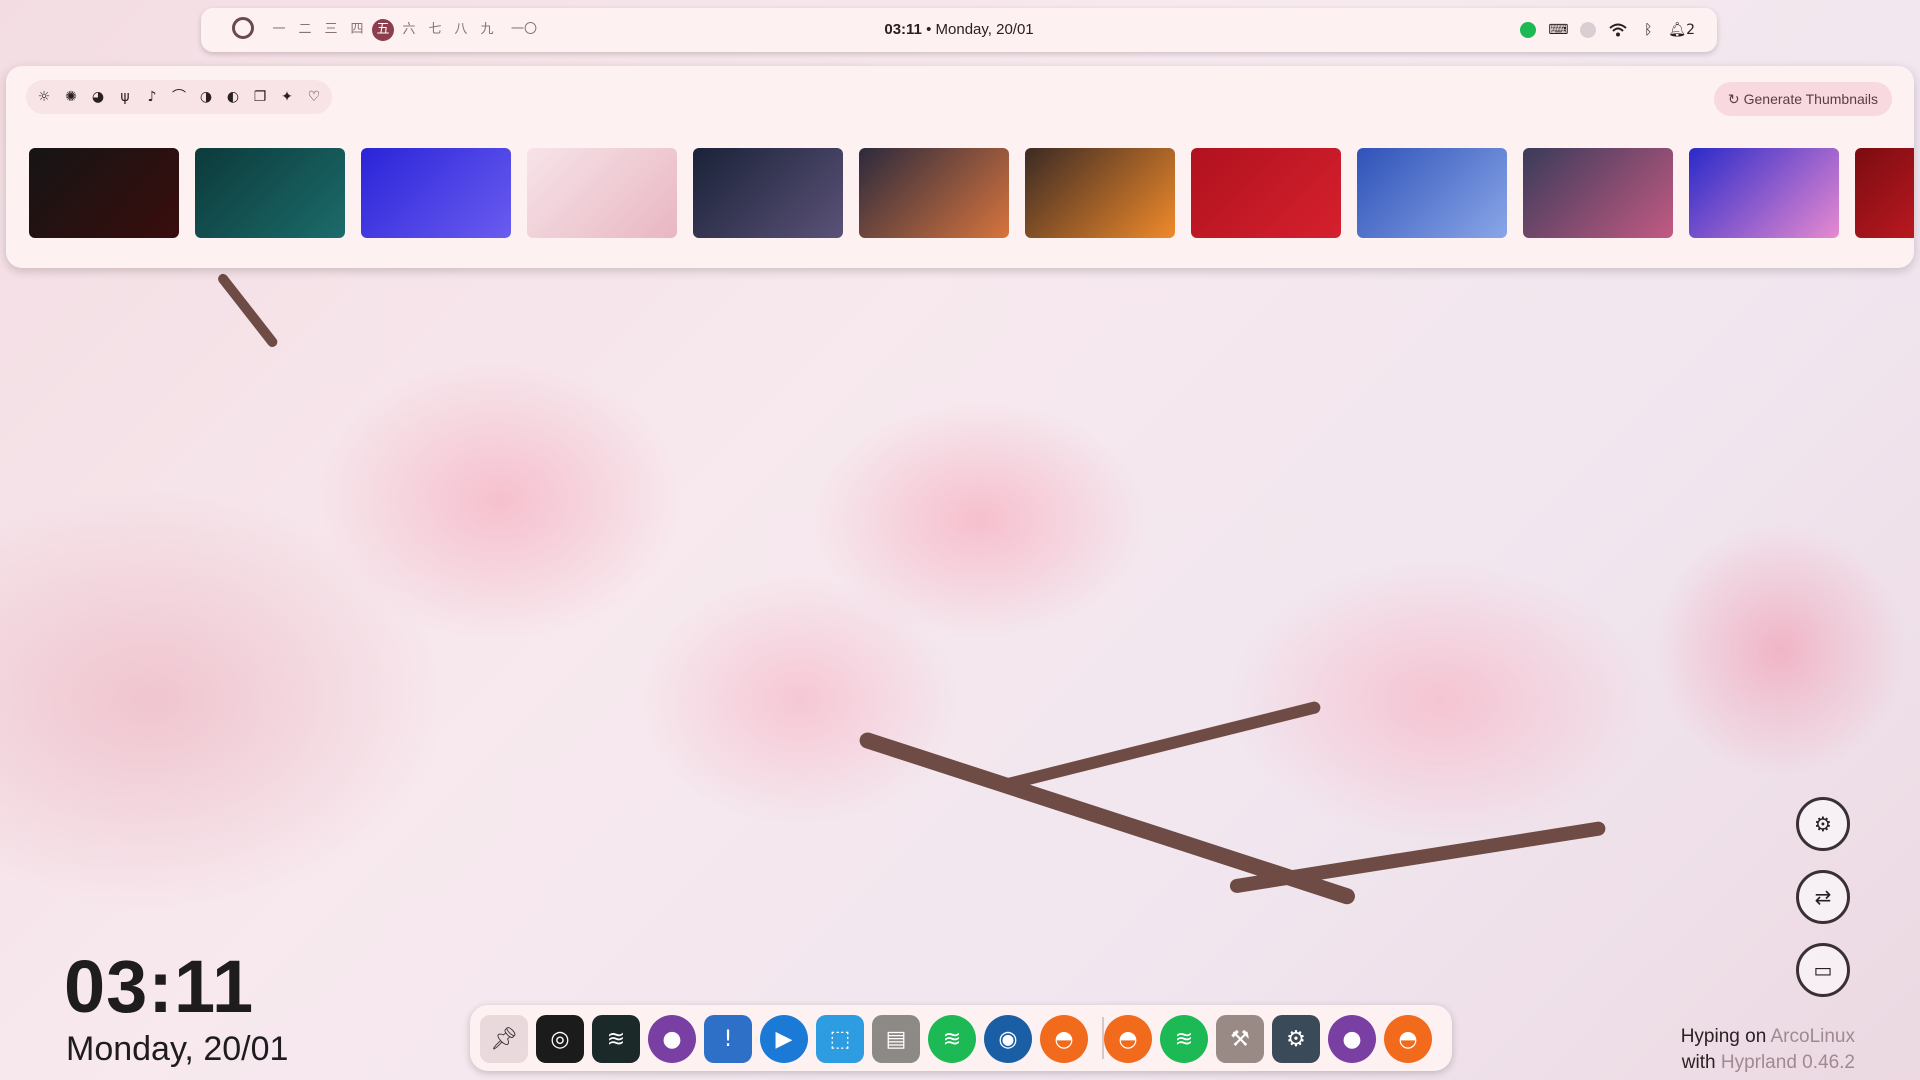  I want to click on panel-button: ▭, so click(1823, 970).